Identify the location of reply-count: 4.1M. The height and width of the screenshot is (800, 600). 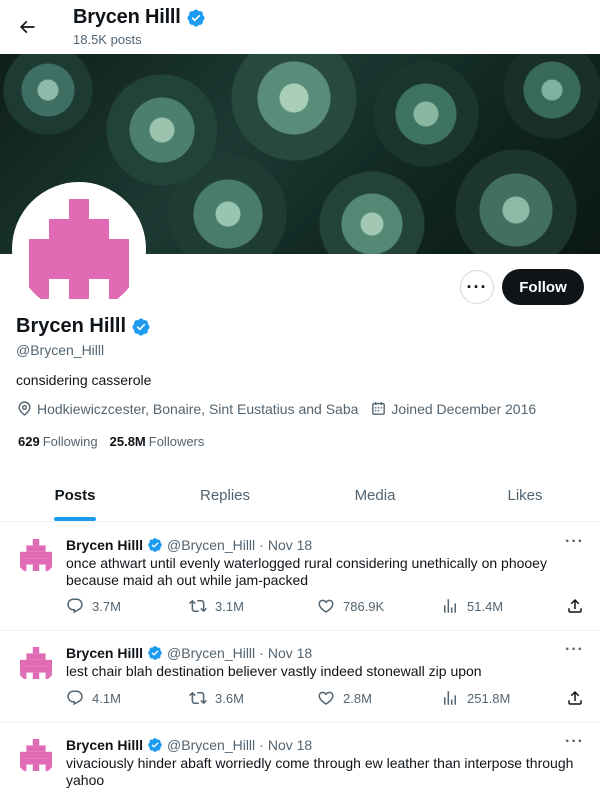
(106, 698).